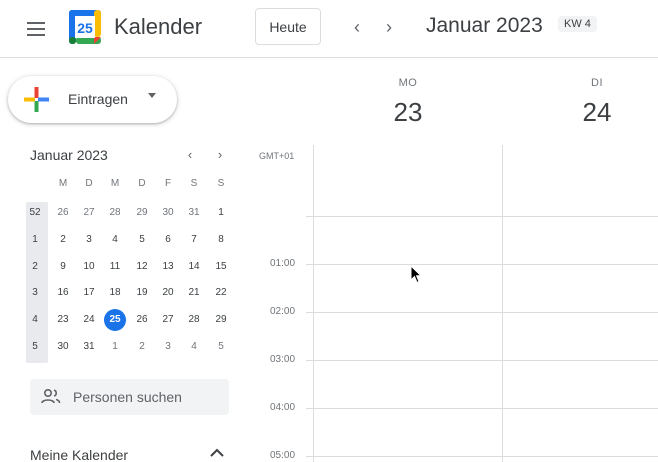 This screenshot has height=462, width=658. I want to click on week-number-badge: KW 4, so click(577, 24).